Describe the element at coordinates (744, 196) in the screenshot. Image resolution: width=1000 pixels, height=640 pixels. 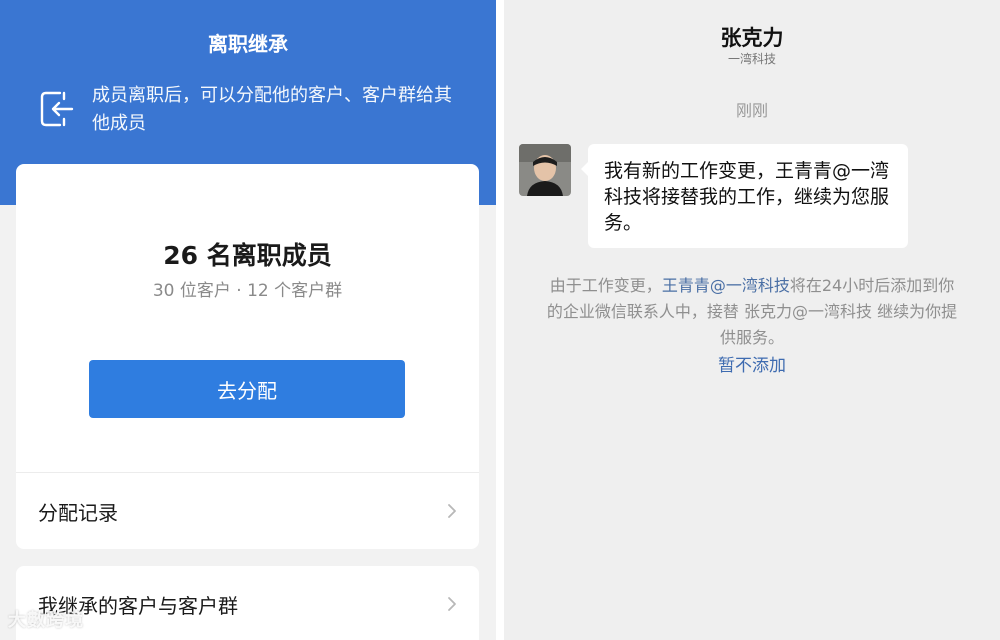
I see `message-bubble: 我有新的工作变更，王青青@一湾科技将接替我的工作，继续为您服务。` at that location.